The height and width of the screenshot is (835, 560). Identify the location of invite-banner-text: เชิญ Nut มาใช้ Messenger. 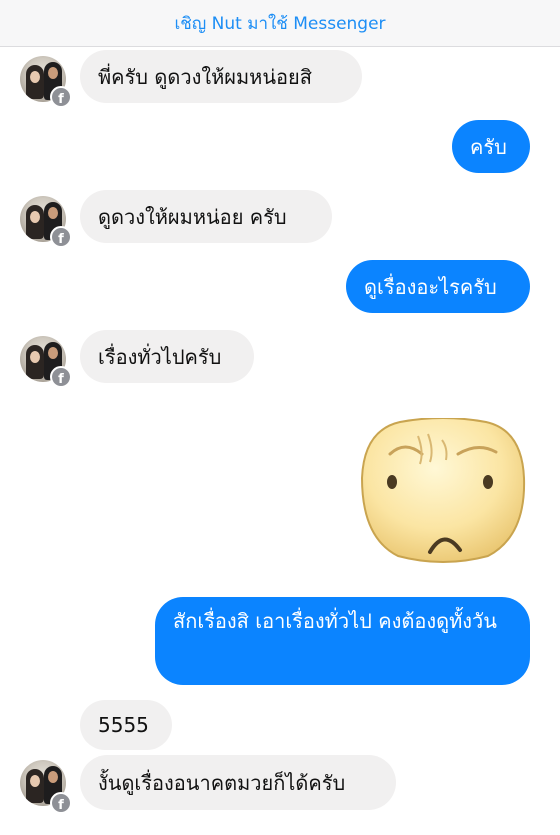
(279, 23).